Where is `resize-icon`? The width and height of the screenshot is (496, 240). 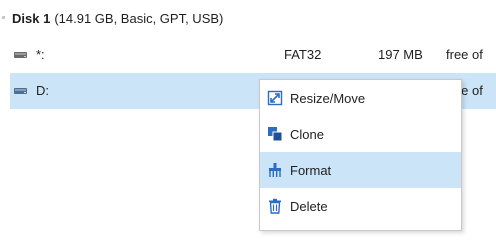 resize-icon is located at coordinates (275, 98).